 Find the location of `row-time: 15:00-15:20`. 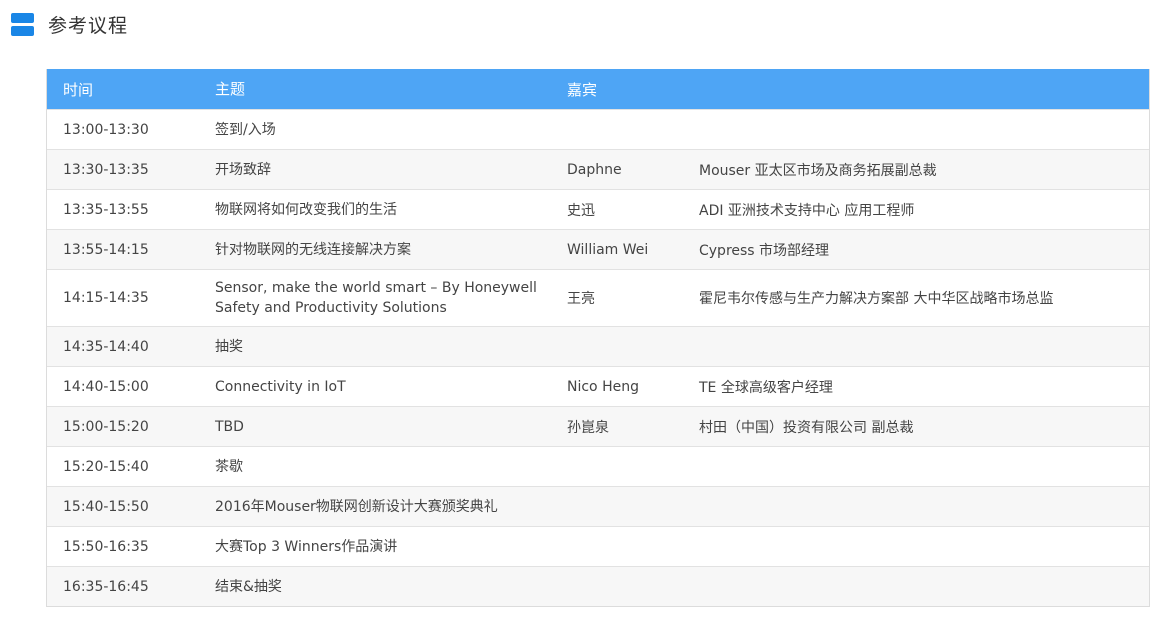

row-time: 15:00-15:20 is located at coordinates (106, 426).